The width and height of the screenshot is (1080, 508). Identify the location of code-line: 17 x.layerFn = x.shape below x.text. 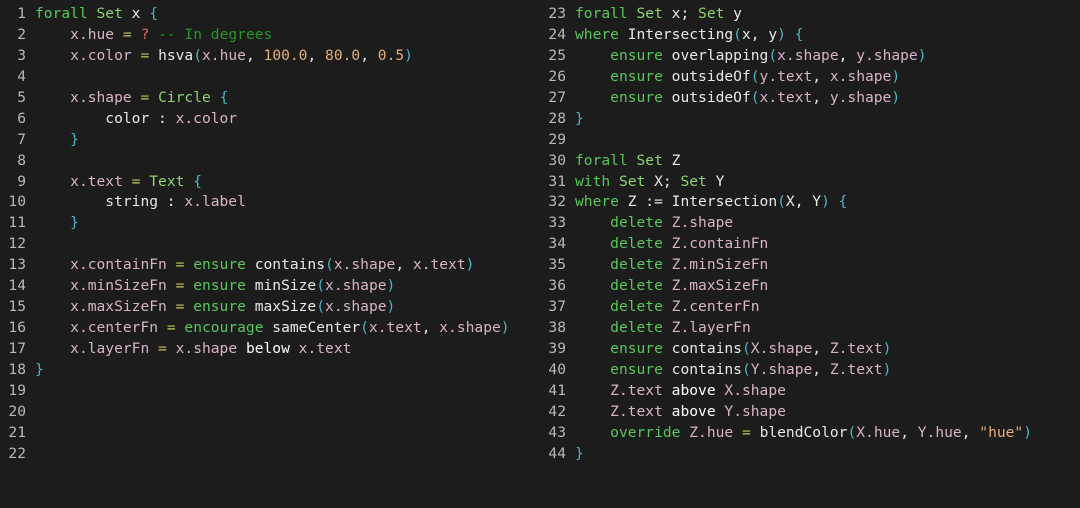
(270, 349).